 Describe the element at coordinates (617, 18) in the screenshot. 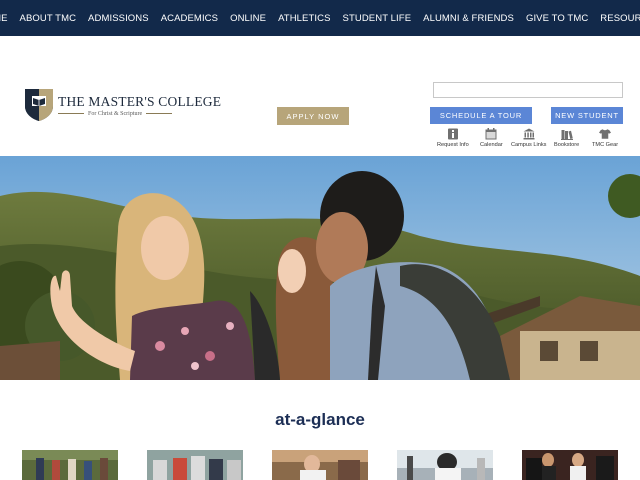

I see `nav-resources: RESOURCES` at that location.